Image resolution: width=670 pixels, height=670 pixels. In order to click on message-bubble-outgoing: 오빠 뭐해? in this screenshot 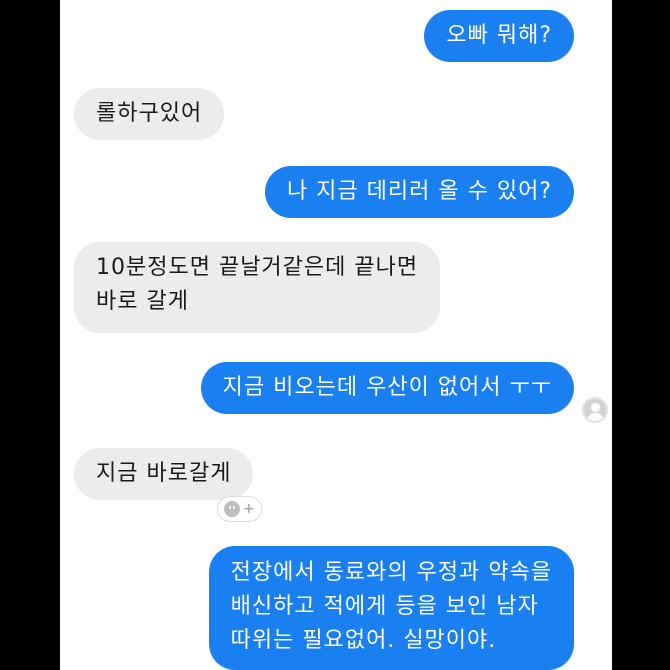, I will do `click(499, 36)`.